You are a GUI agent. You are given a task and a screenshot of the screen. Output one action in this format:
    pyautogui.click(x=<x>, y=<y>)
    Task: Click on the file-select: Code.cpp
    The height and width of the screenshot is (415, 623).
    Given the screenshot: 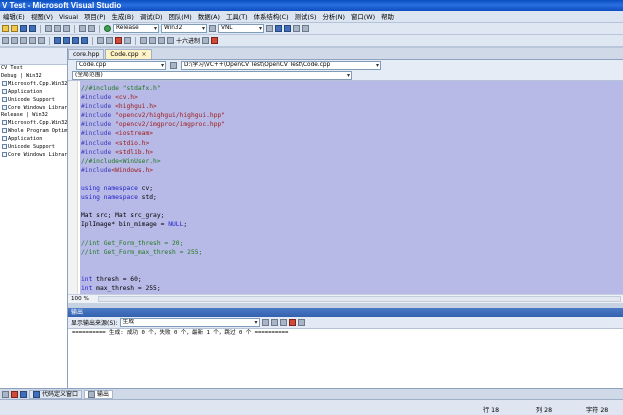 What is the action you would take?
    pyautogui.click(x=121, y=65)
    